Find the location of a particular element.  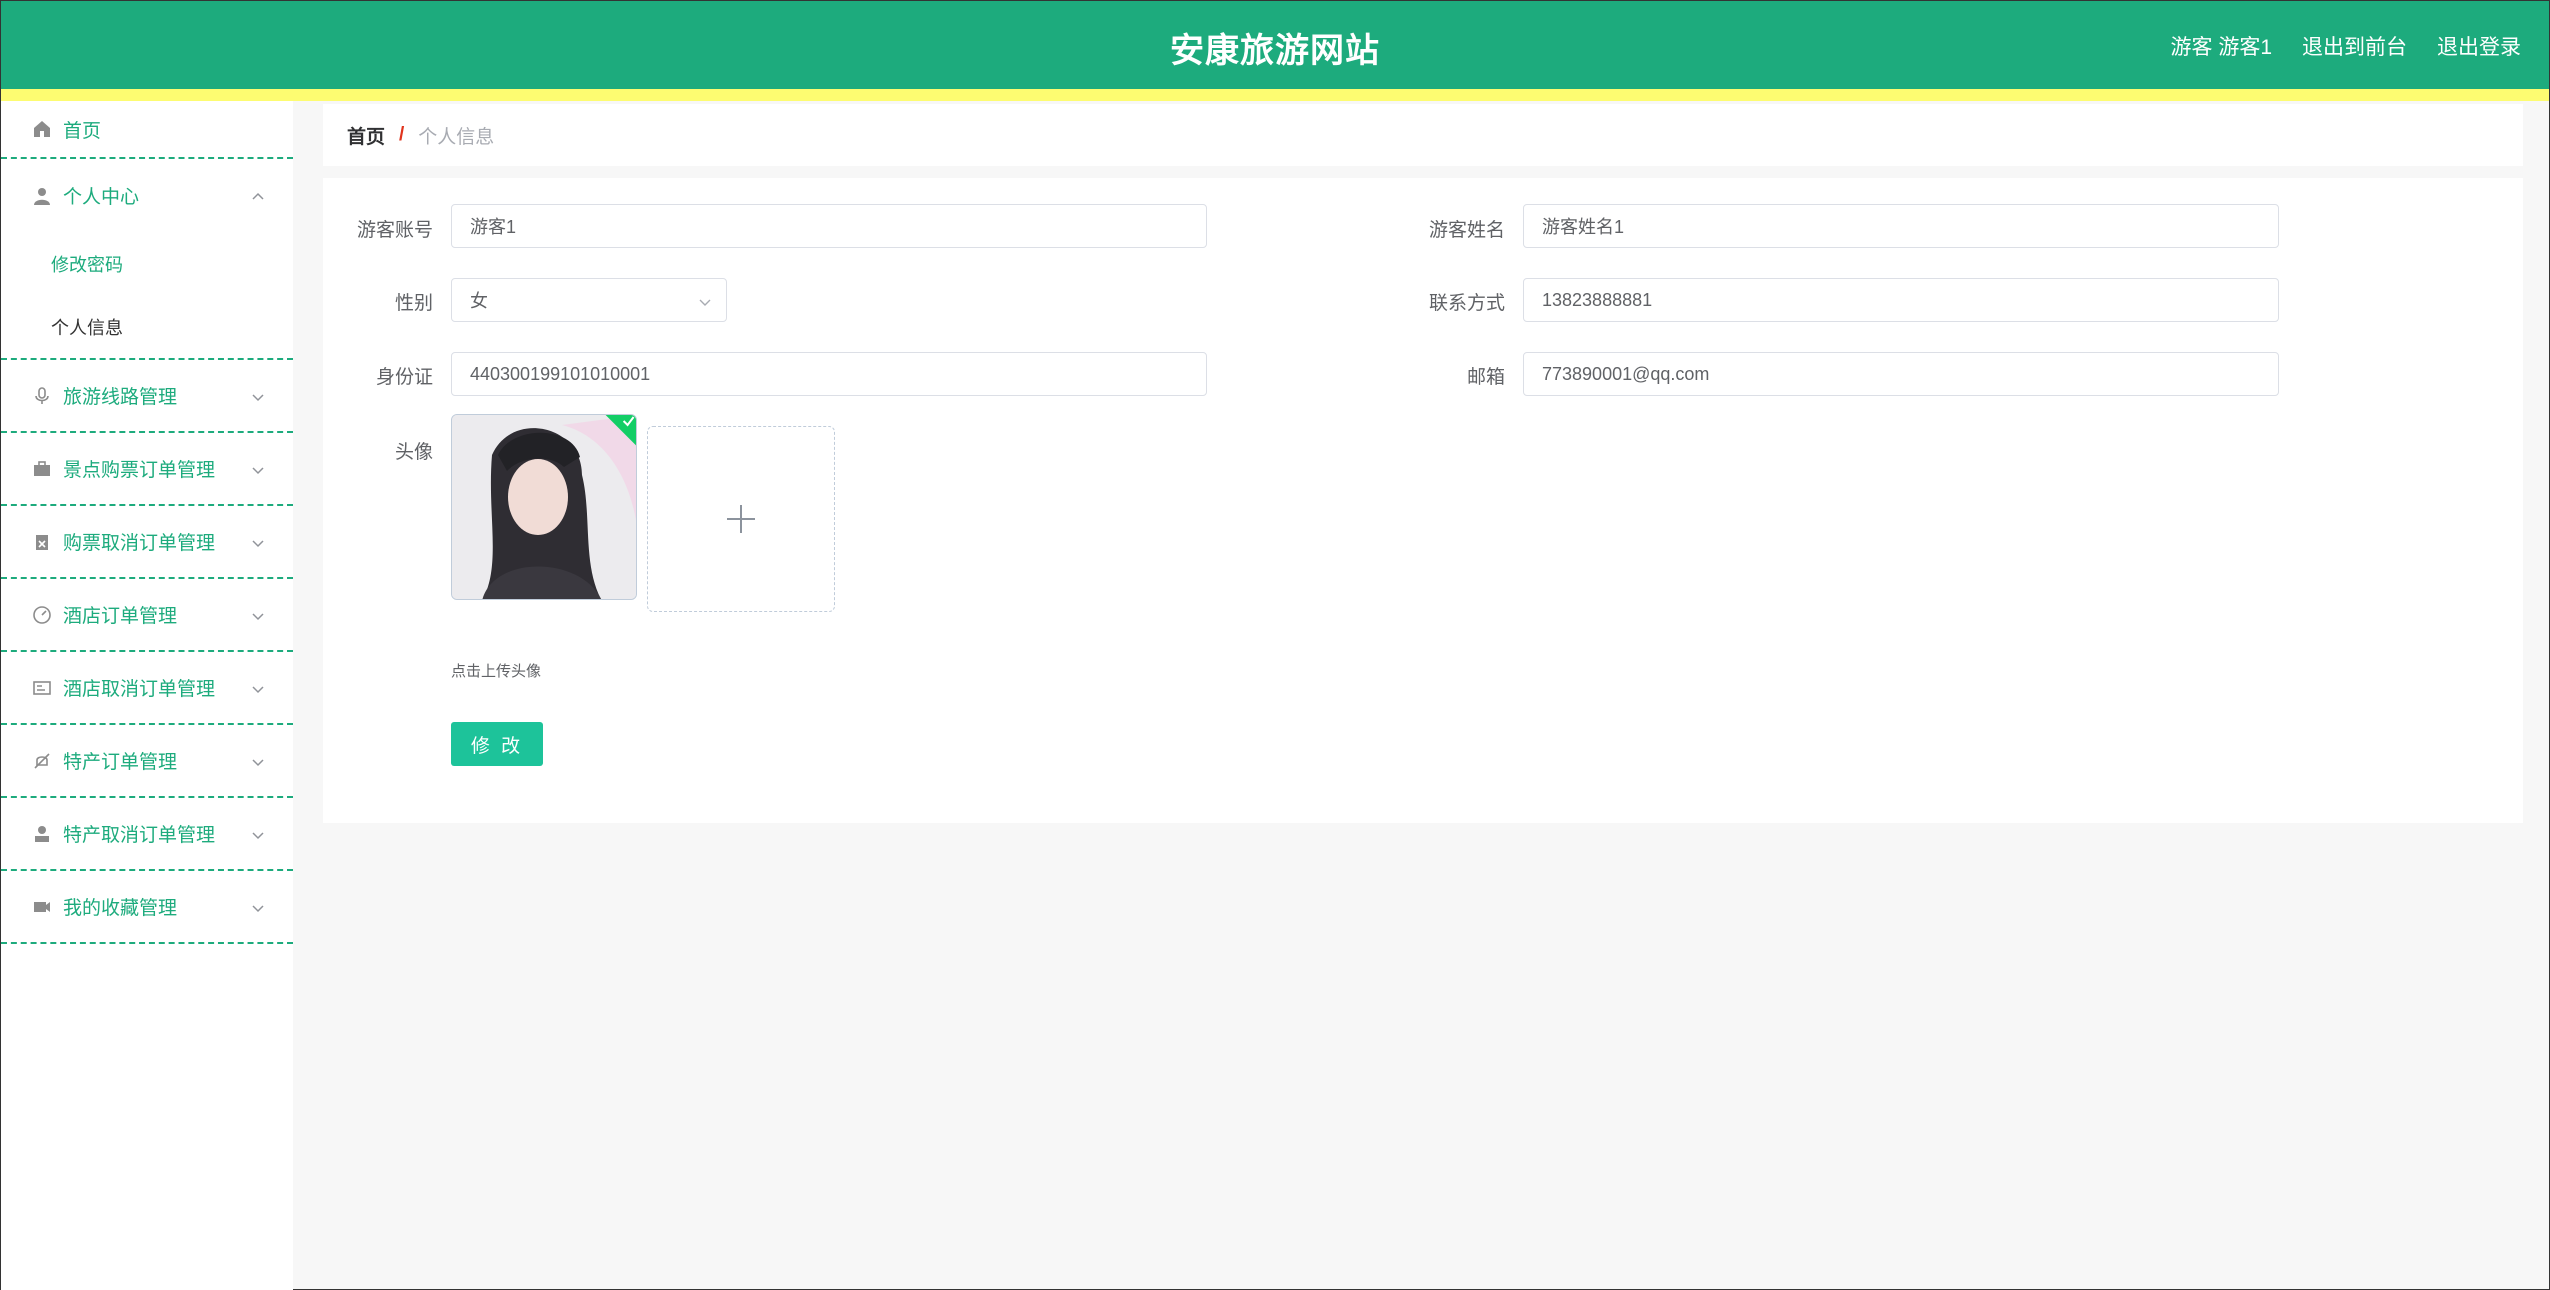

sidebar-item-hotel-orders: 酒店订单管理 is located at coordinates (147, 615).